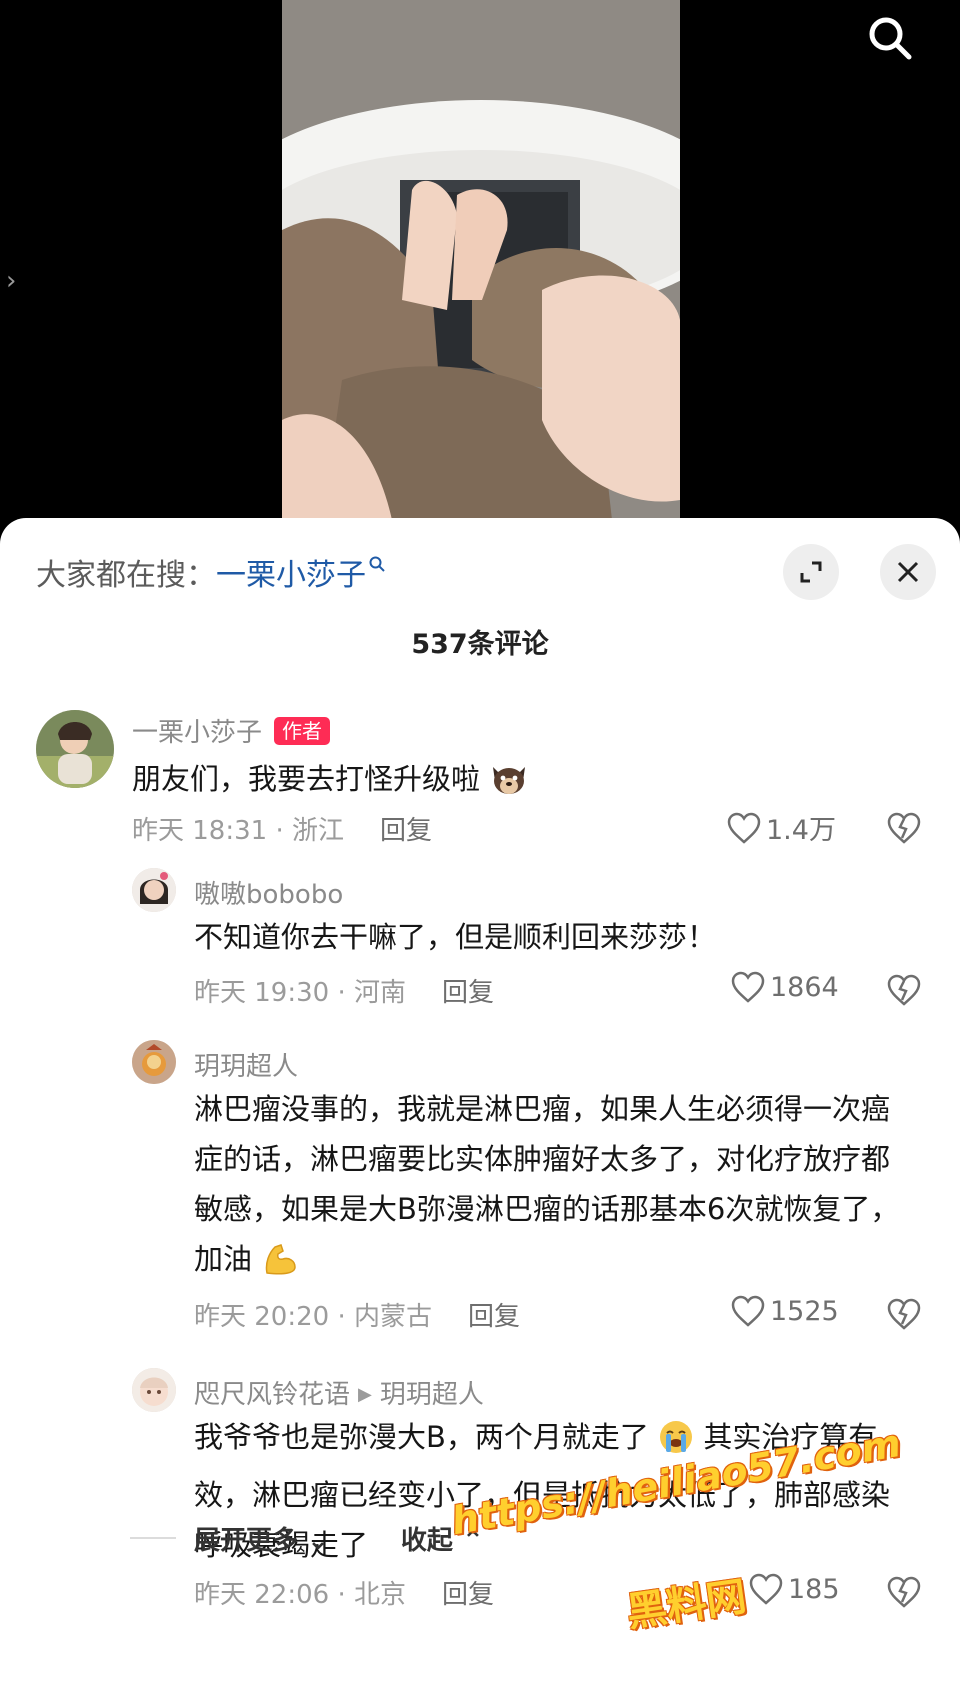  Describe the element at coordinates (268, 892) in the screenshot. I see `comment-username: 嗷嗷bobobo` at that location.